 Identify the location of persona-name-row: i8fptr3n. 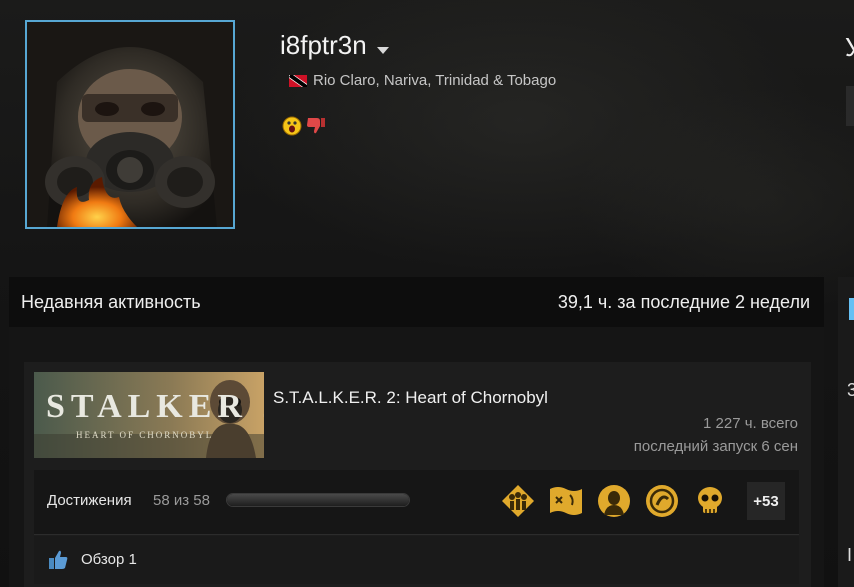
(334, 45).